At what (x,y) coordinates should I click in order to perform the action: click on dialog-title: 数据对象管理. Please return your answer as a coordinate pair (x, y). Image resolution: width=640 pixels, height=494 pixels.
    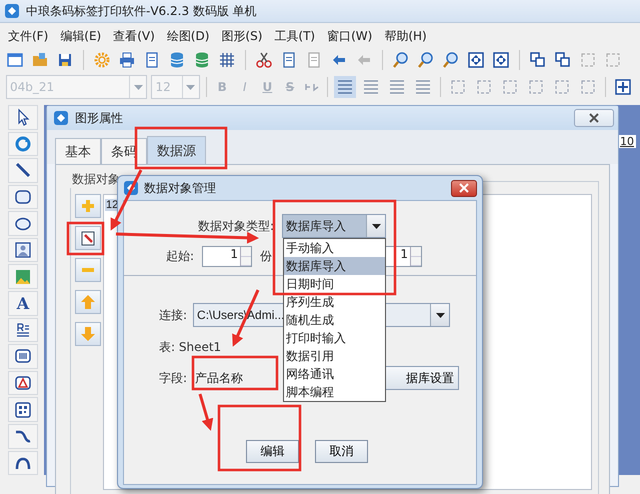
    Looking at the image, I should click on (180, 188).